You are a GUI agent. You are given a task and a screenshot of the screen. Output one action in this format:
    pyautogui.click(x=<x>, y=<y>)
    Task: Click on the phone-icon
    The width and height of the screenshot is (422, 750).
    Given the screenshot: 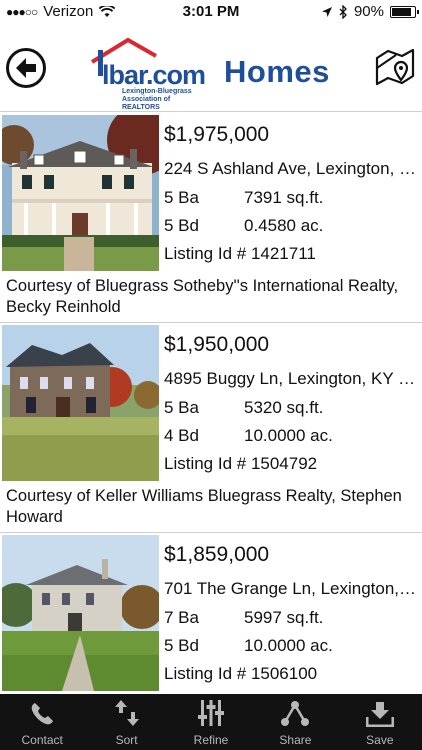 What is the action you would take?
    pyautogui.click(x=42, y=714)
    